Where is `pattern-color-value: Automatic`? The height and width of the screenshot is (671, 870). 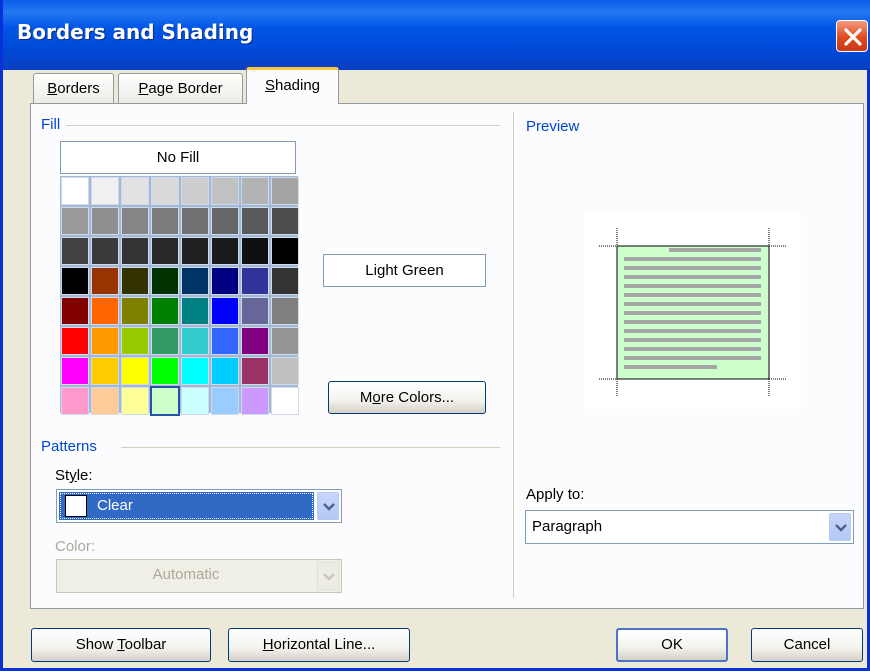
pattern-color-value: Automatic is located at coordinates (186, 574).